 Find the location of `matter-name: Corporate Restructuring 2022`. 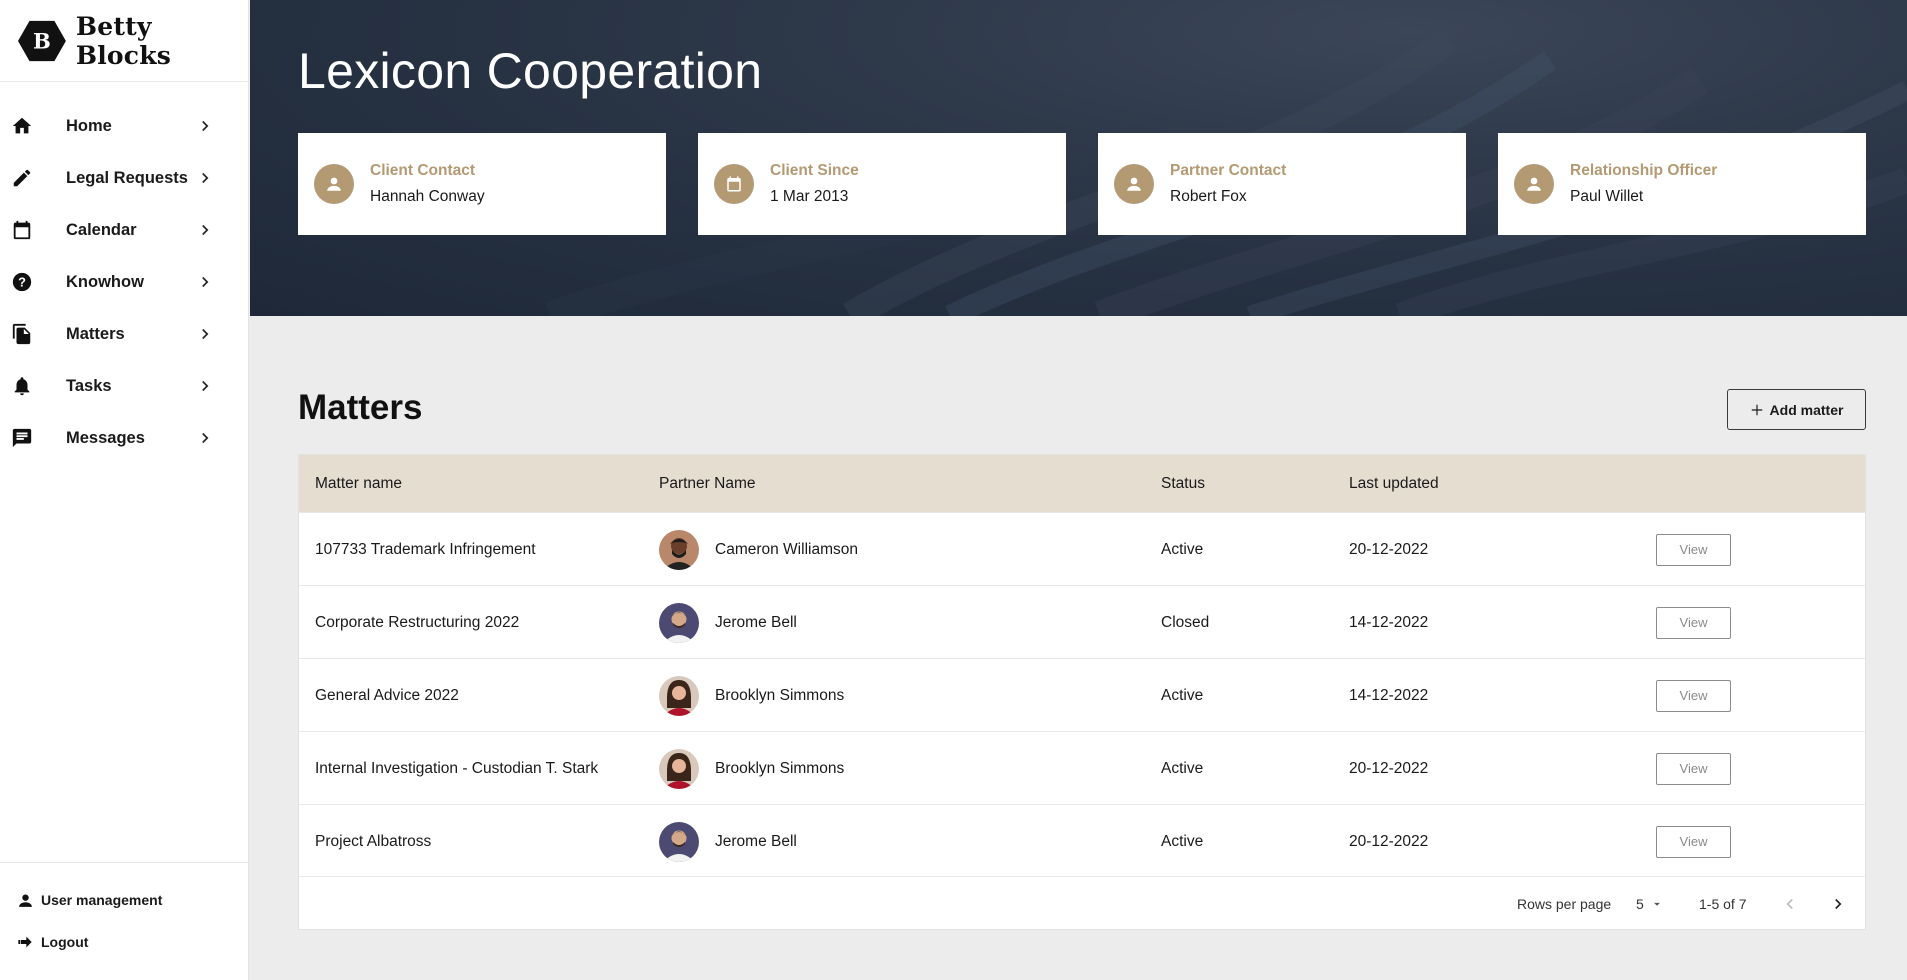

matter-name: Corporate Restructuring 2022 is located at coordinates (417, 622).